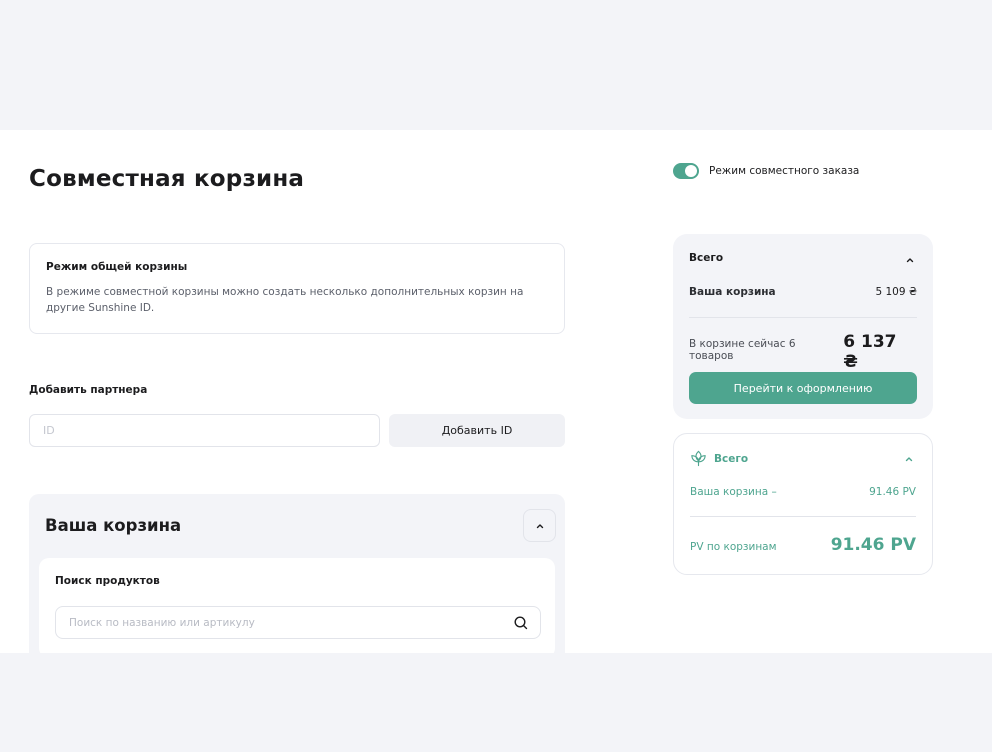 This screenshot has height=752, width=992. What do you see at coordinates (204, 430) in the screenshot?
I see `partner-id-input` at bounding box center [204, 430].